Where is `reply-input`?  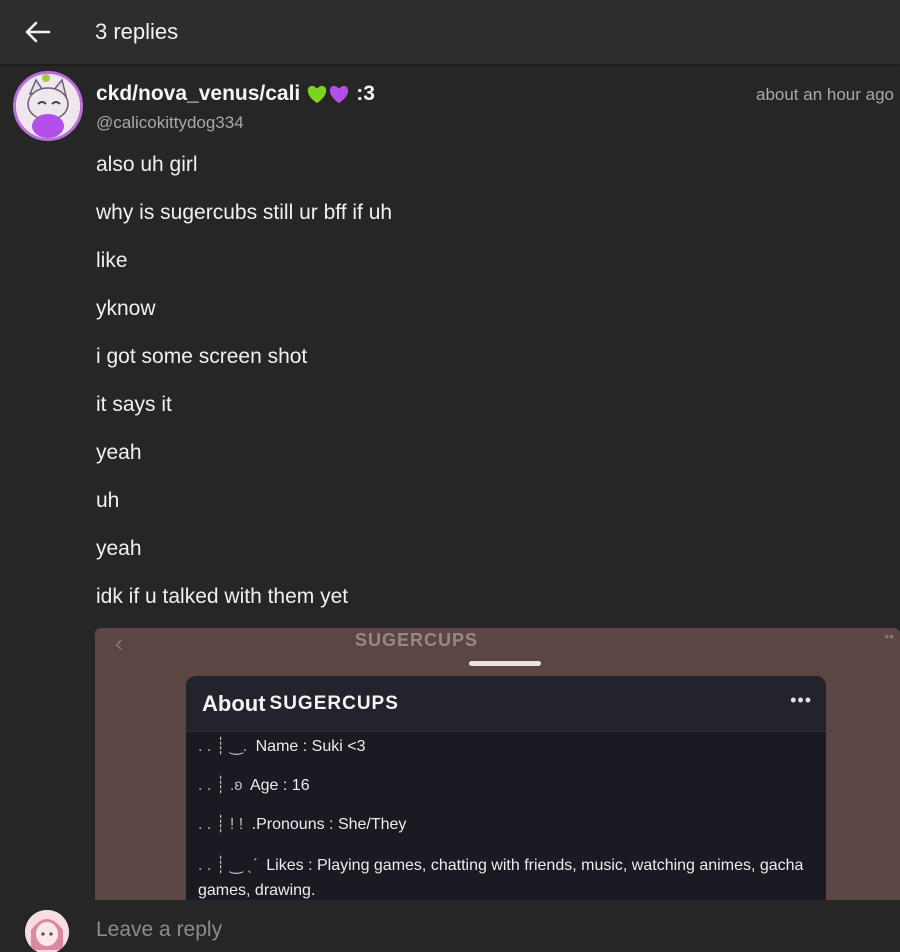
reply-input is located at coordinates (486, 930).